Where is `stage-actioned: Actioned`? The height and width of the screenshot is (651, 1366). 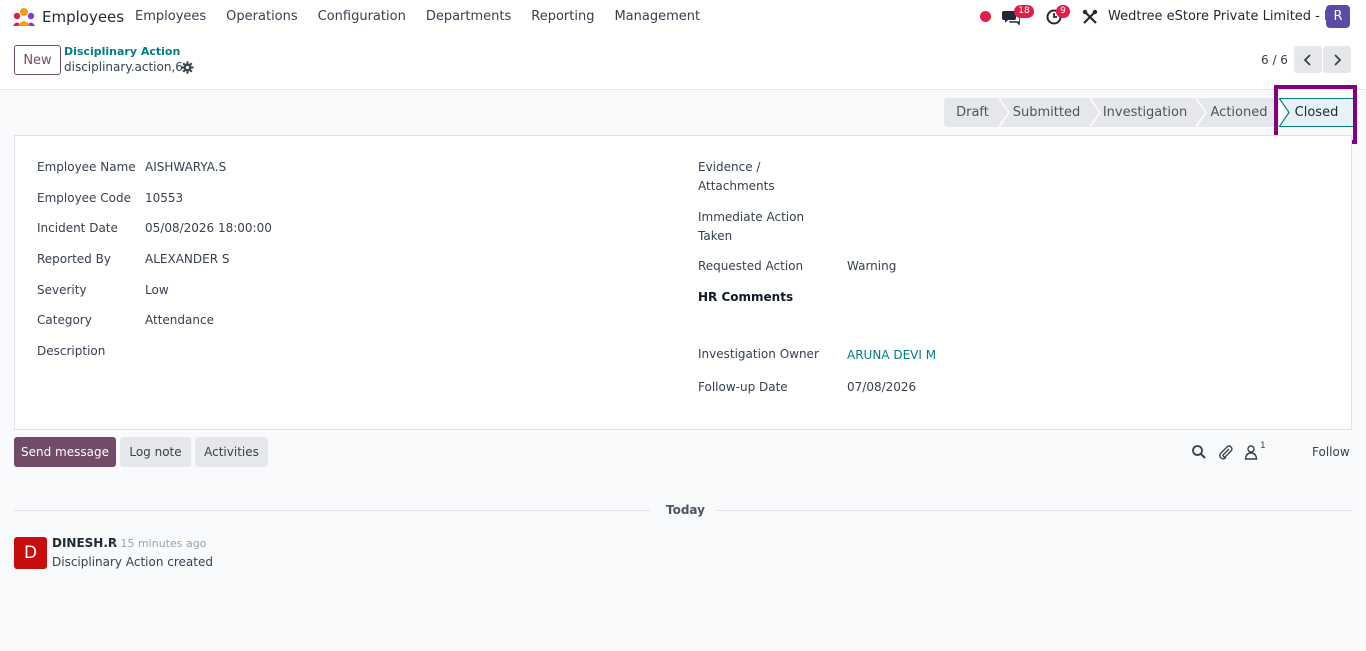 stage-actioned: Actioned is located at coordinates (1238, 112).